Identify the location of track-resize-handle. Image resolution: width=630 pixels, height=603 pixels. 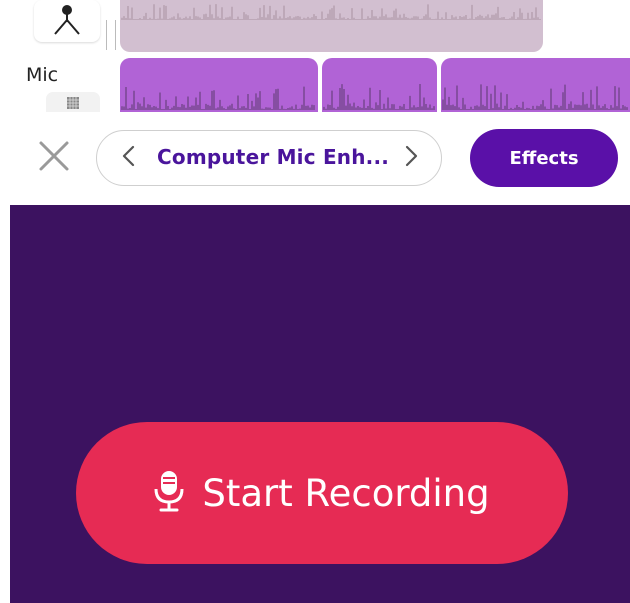
(111, 35).